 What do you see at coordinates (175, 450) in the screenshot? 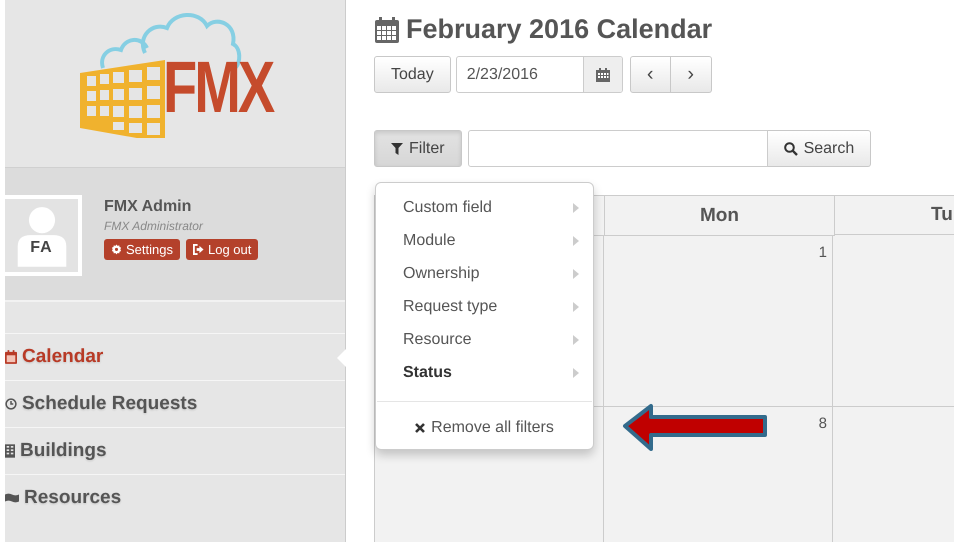
I see `nav-item: Buildings` at bounding box center [175, 450].